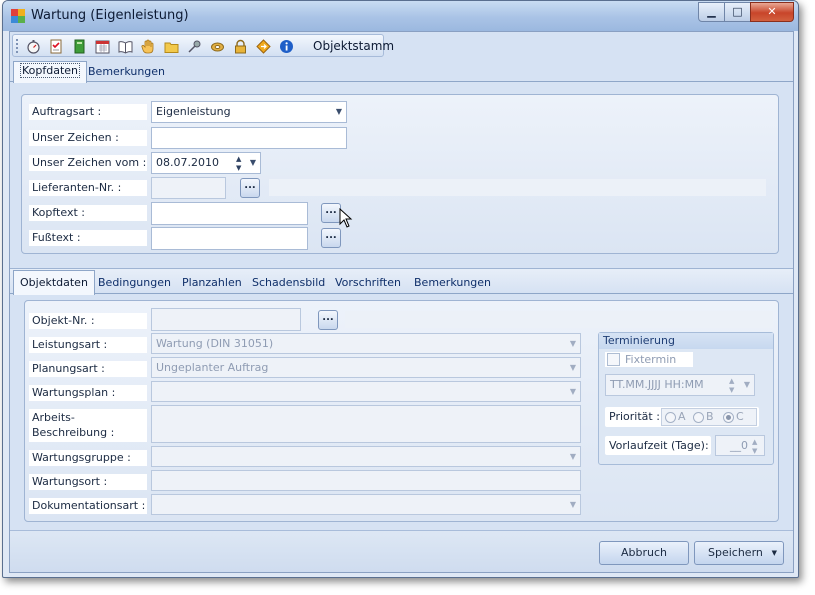 The width and height of the screenshot is (815, 595). What do you see at coordinates (88, 238) in the screenshot?
I see `fusstext-label: Fußtext :` at bounding box center [88, 238].